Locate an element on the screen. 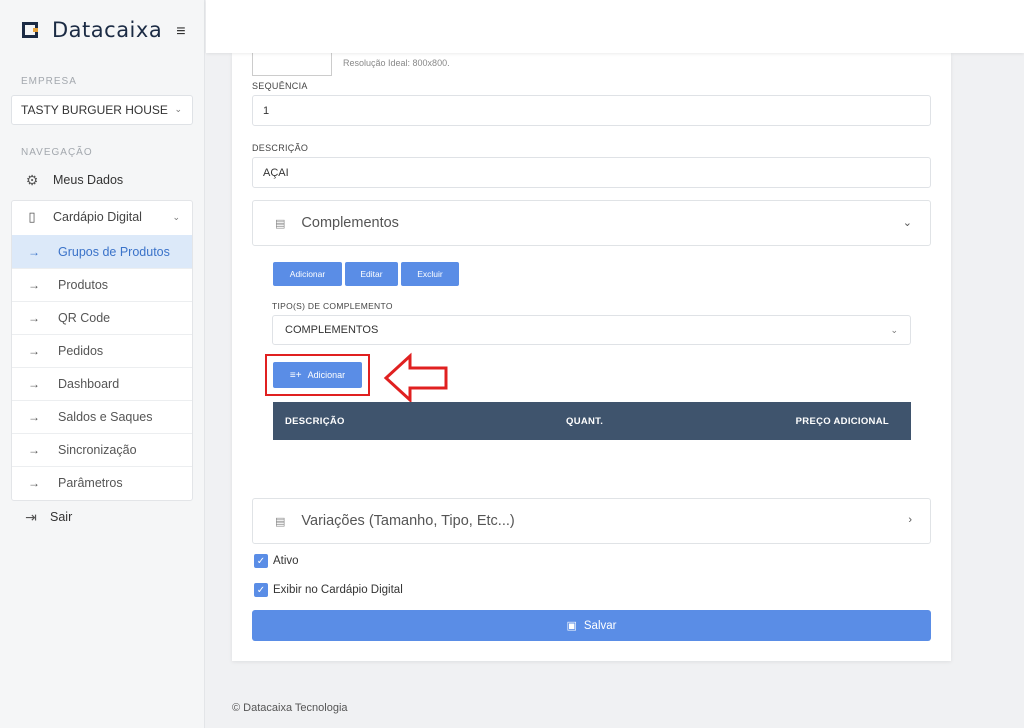 The image size is (1024, 728). sidebar-item-label: Saldos e Saques is located at coordinates (105, 417).